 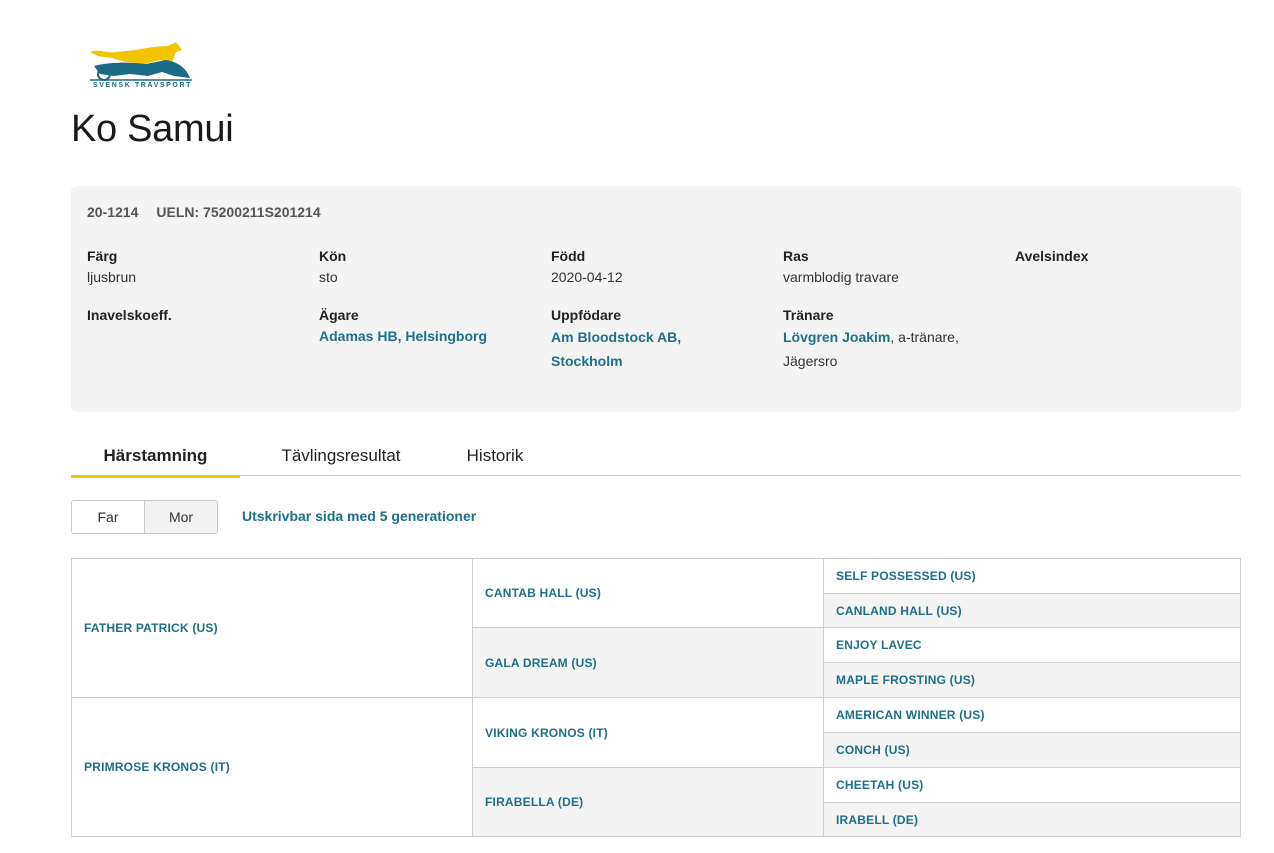 What do you see at coordinates (648, 802) in the screenshot?
I see `pedigree-gen2-4: FIRABELLA (DE)` at bounding box center [648, 802].